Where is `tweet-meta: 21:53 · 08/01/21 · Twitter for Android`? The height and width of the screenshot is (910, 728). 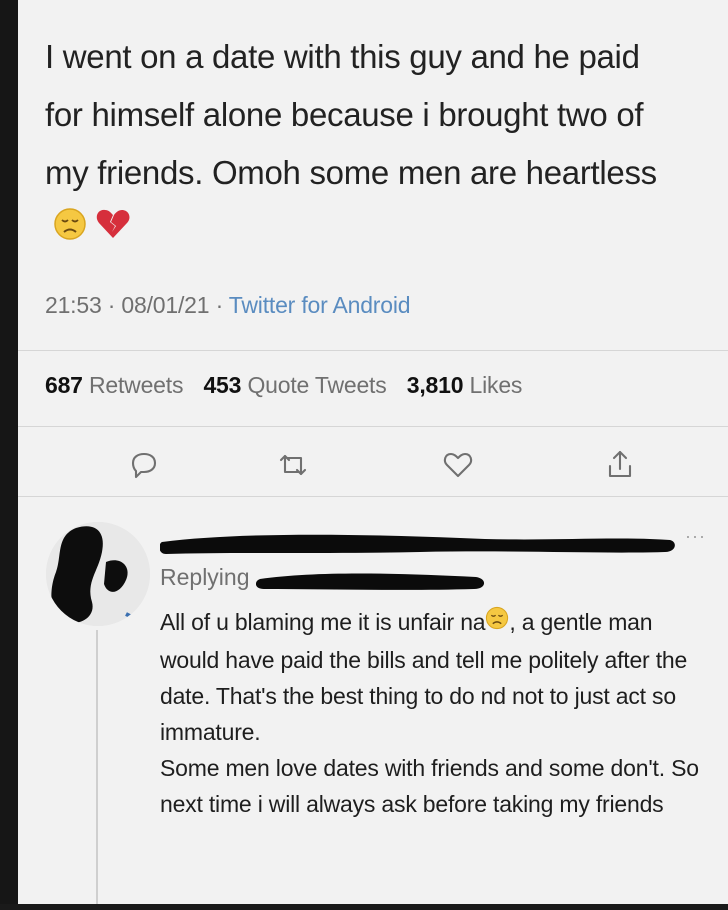 tweet-meta: 21:53 · 08/01/21 · Twitter for Android is located at coordinates (228, 305).